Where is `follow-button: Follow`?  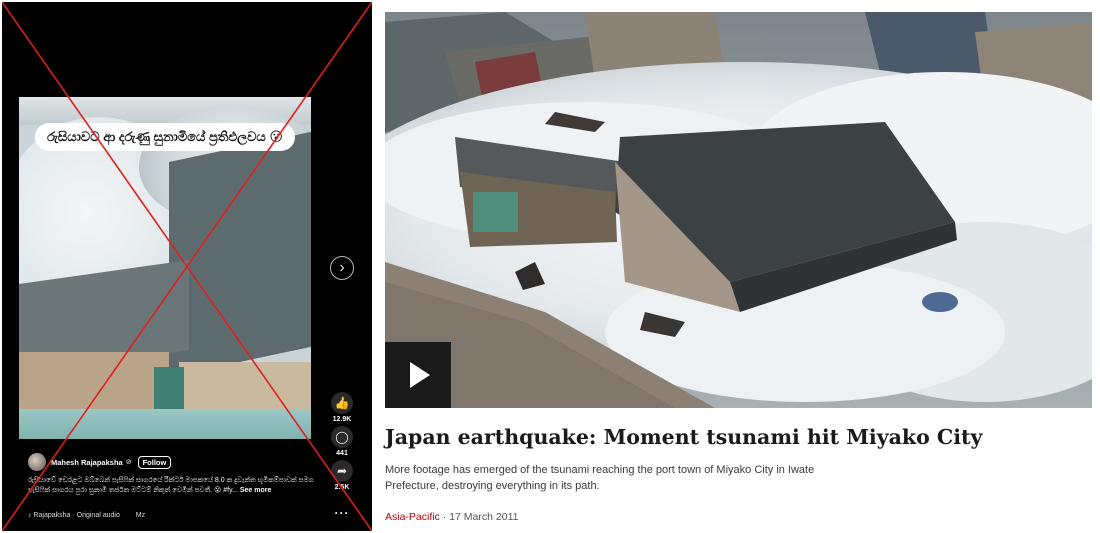
follow-button: Follow is located at coordinates (154, 462).